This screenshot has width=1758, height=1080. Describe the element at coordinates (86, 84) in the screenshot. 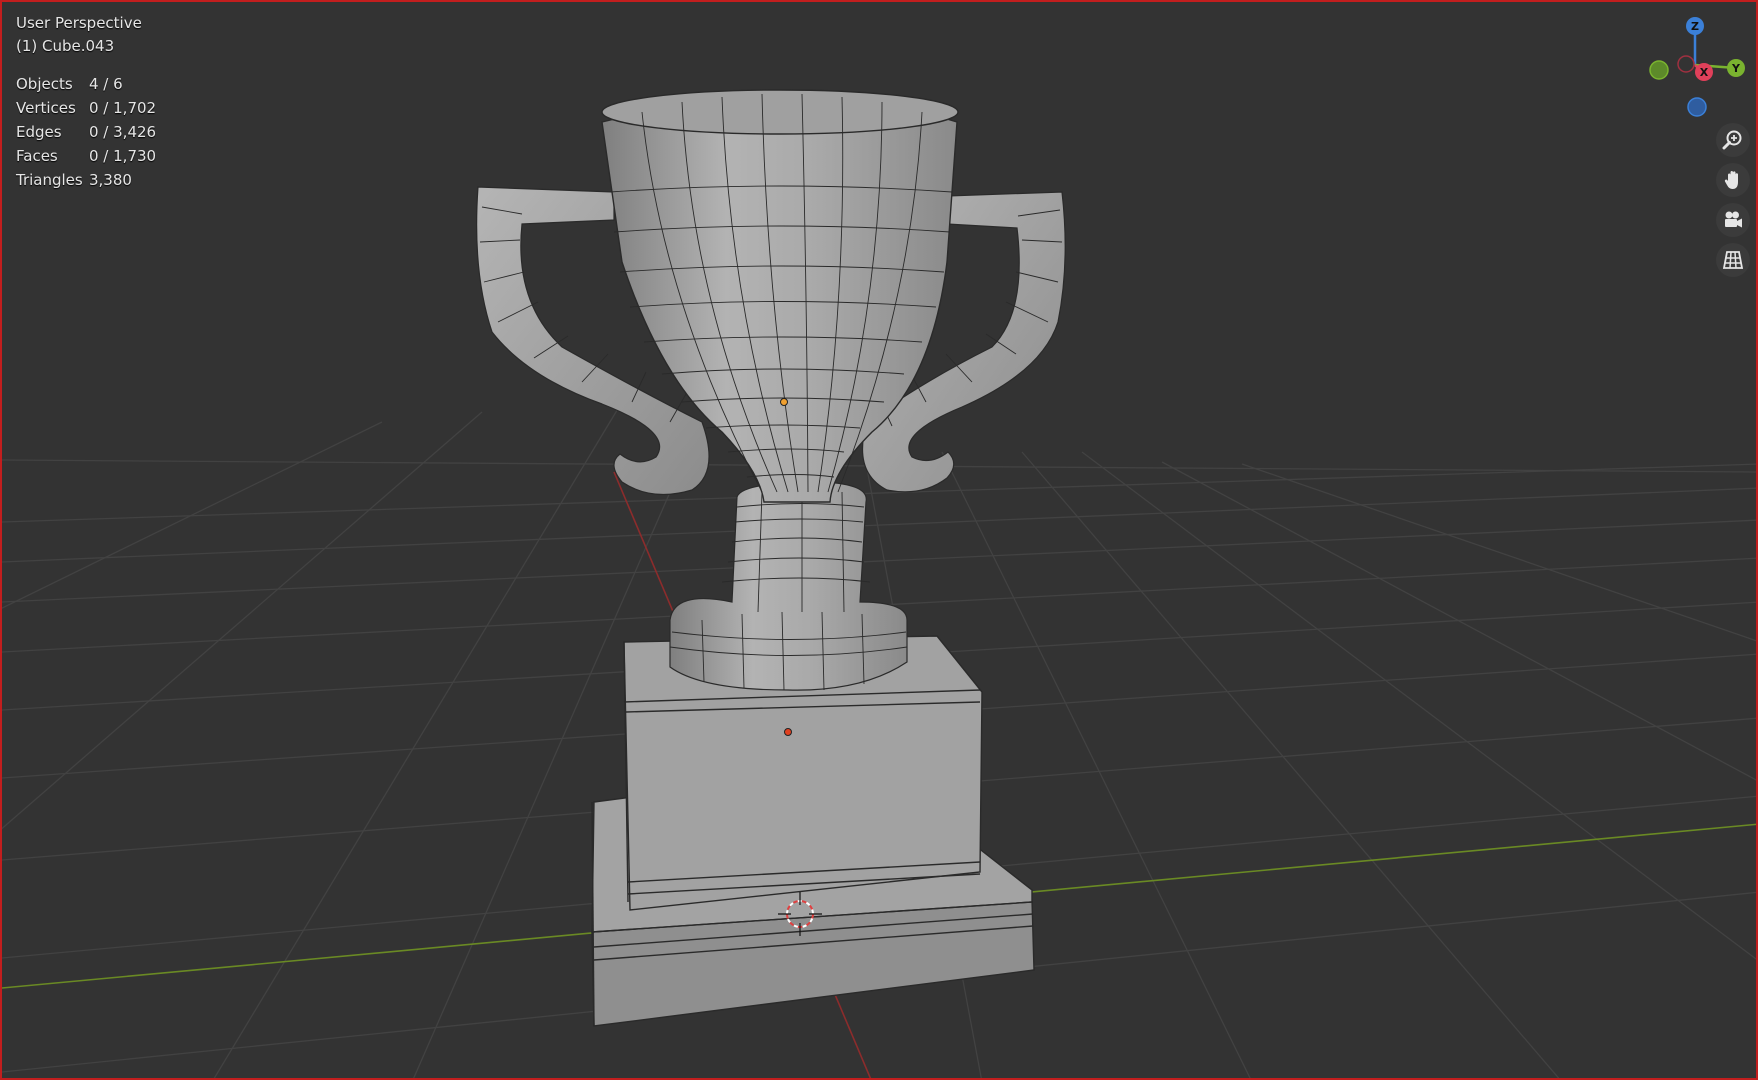

I see `stat-row: Objects 4 / 6` at that location.